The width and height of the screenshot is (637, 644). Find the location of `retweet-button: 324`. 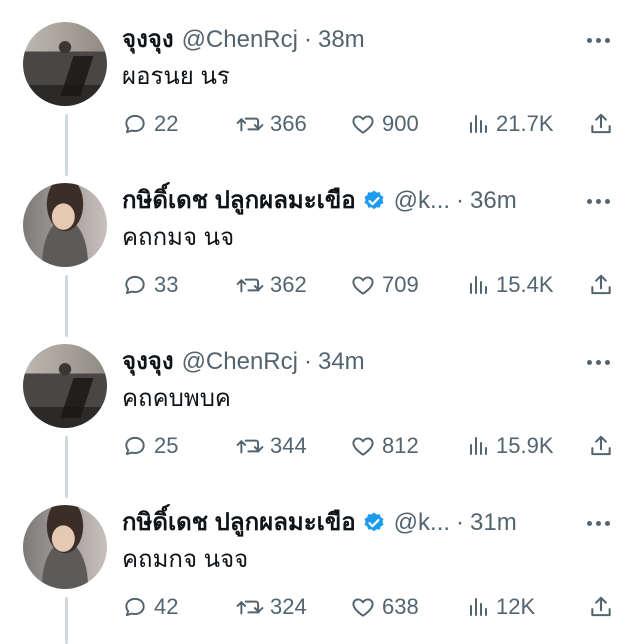

retweet-button: 324 is located at coordinates (271, 607).